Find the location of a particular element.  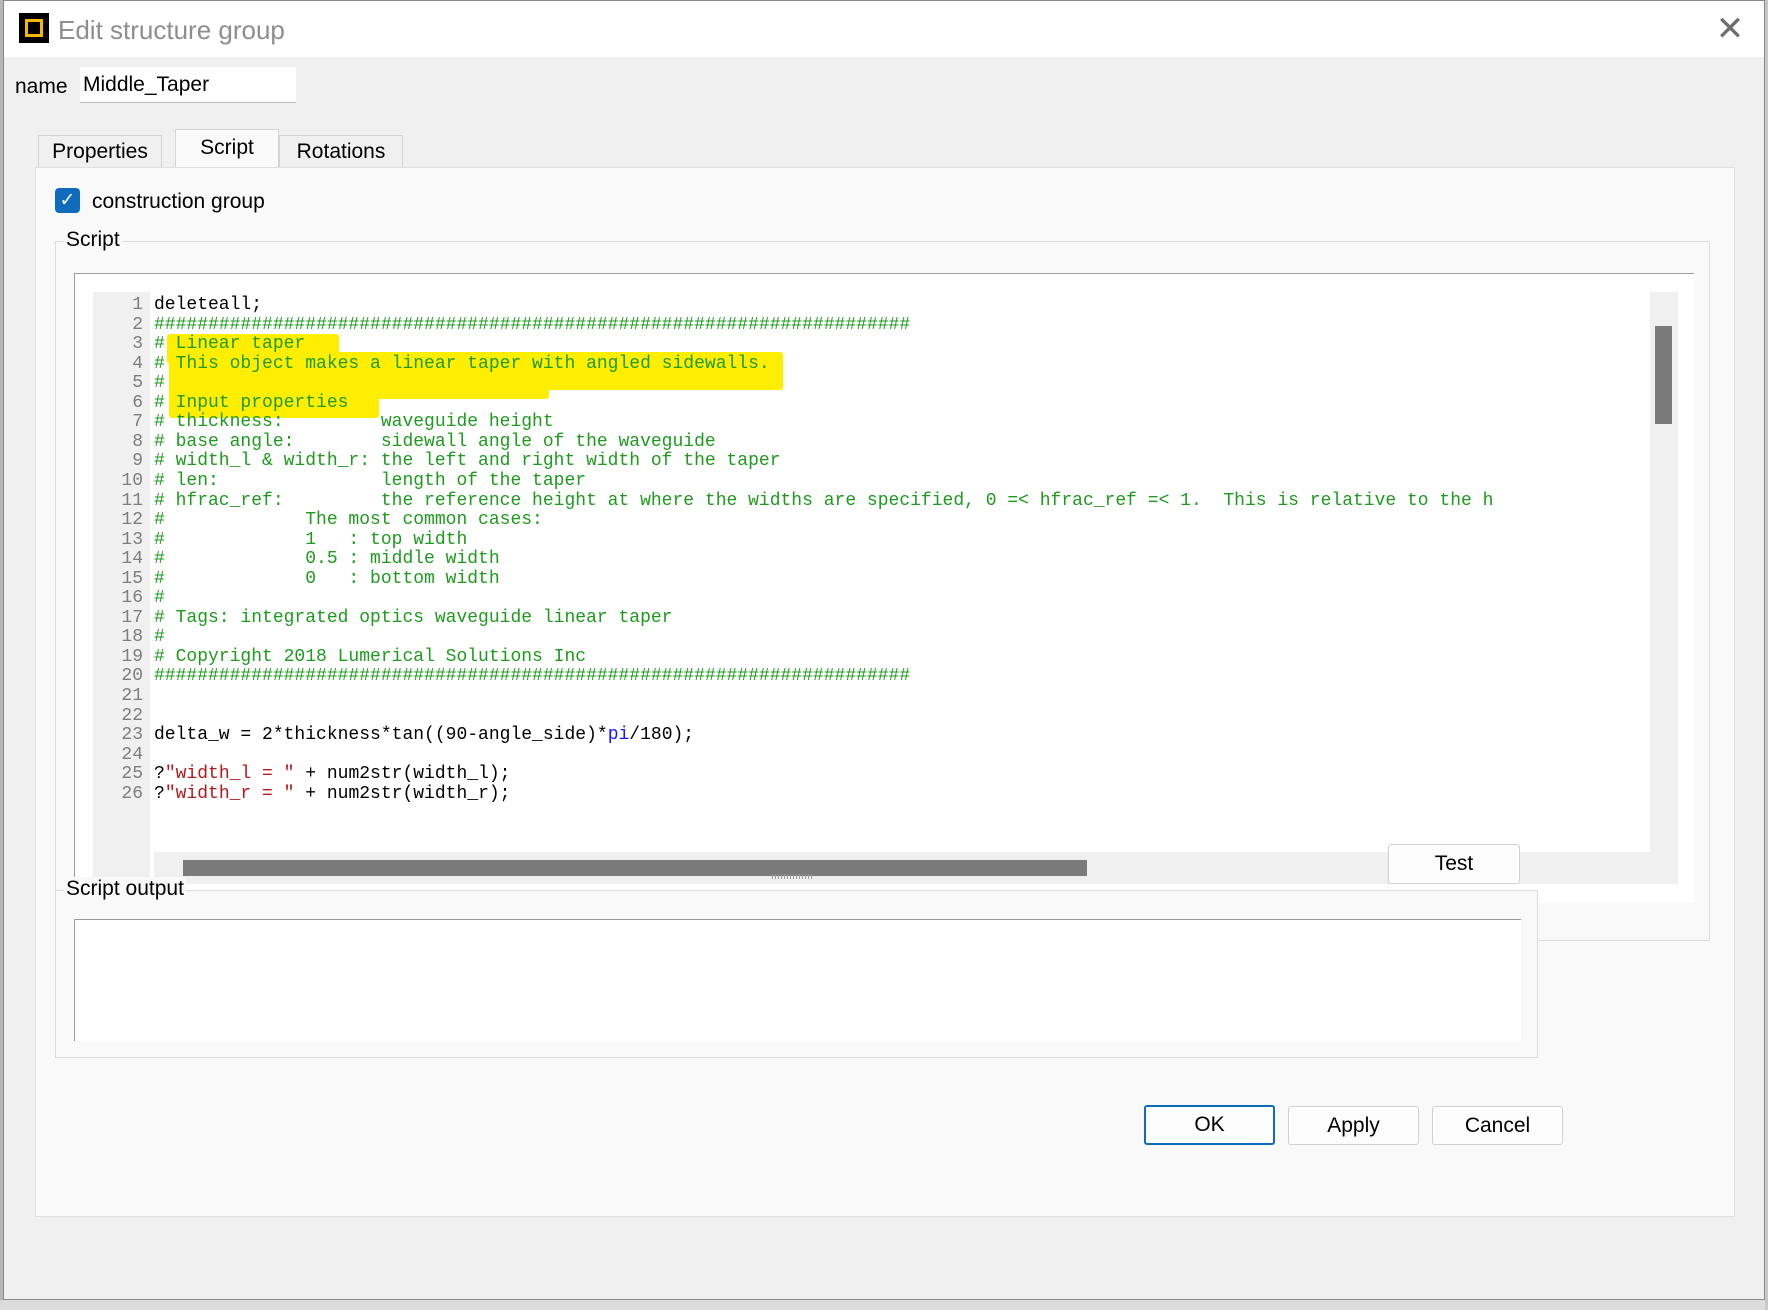

code-token: pi is located at coordinates (618, 735).